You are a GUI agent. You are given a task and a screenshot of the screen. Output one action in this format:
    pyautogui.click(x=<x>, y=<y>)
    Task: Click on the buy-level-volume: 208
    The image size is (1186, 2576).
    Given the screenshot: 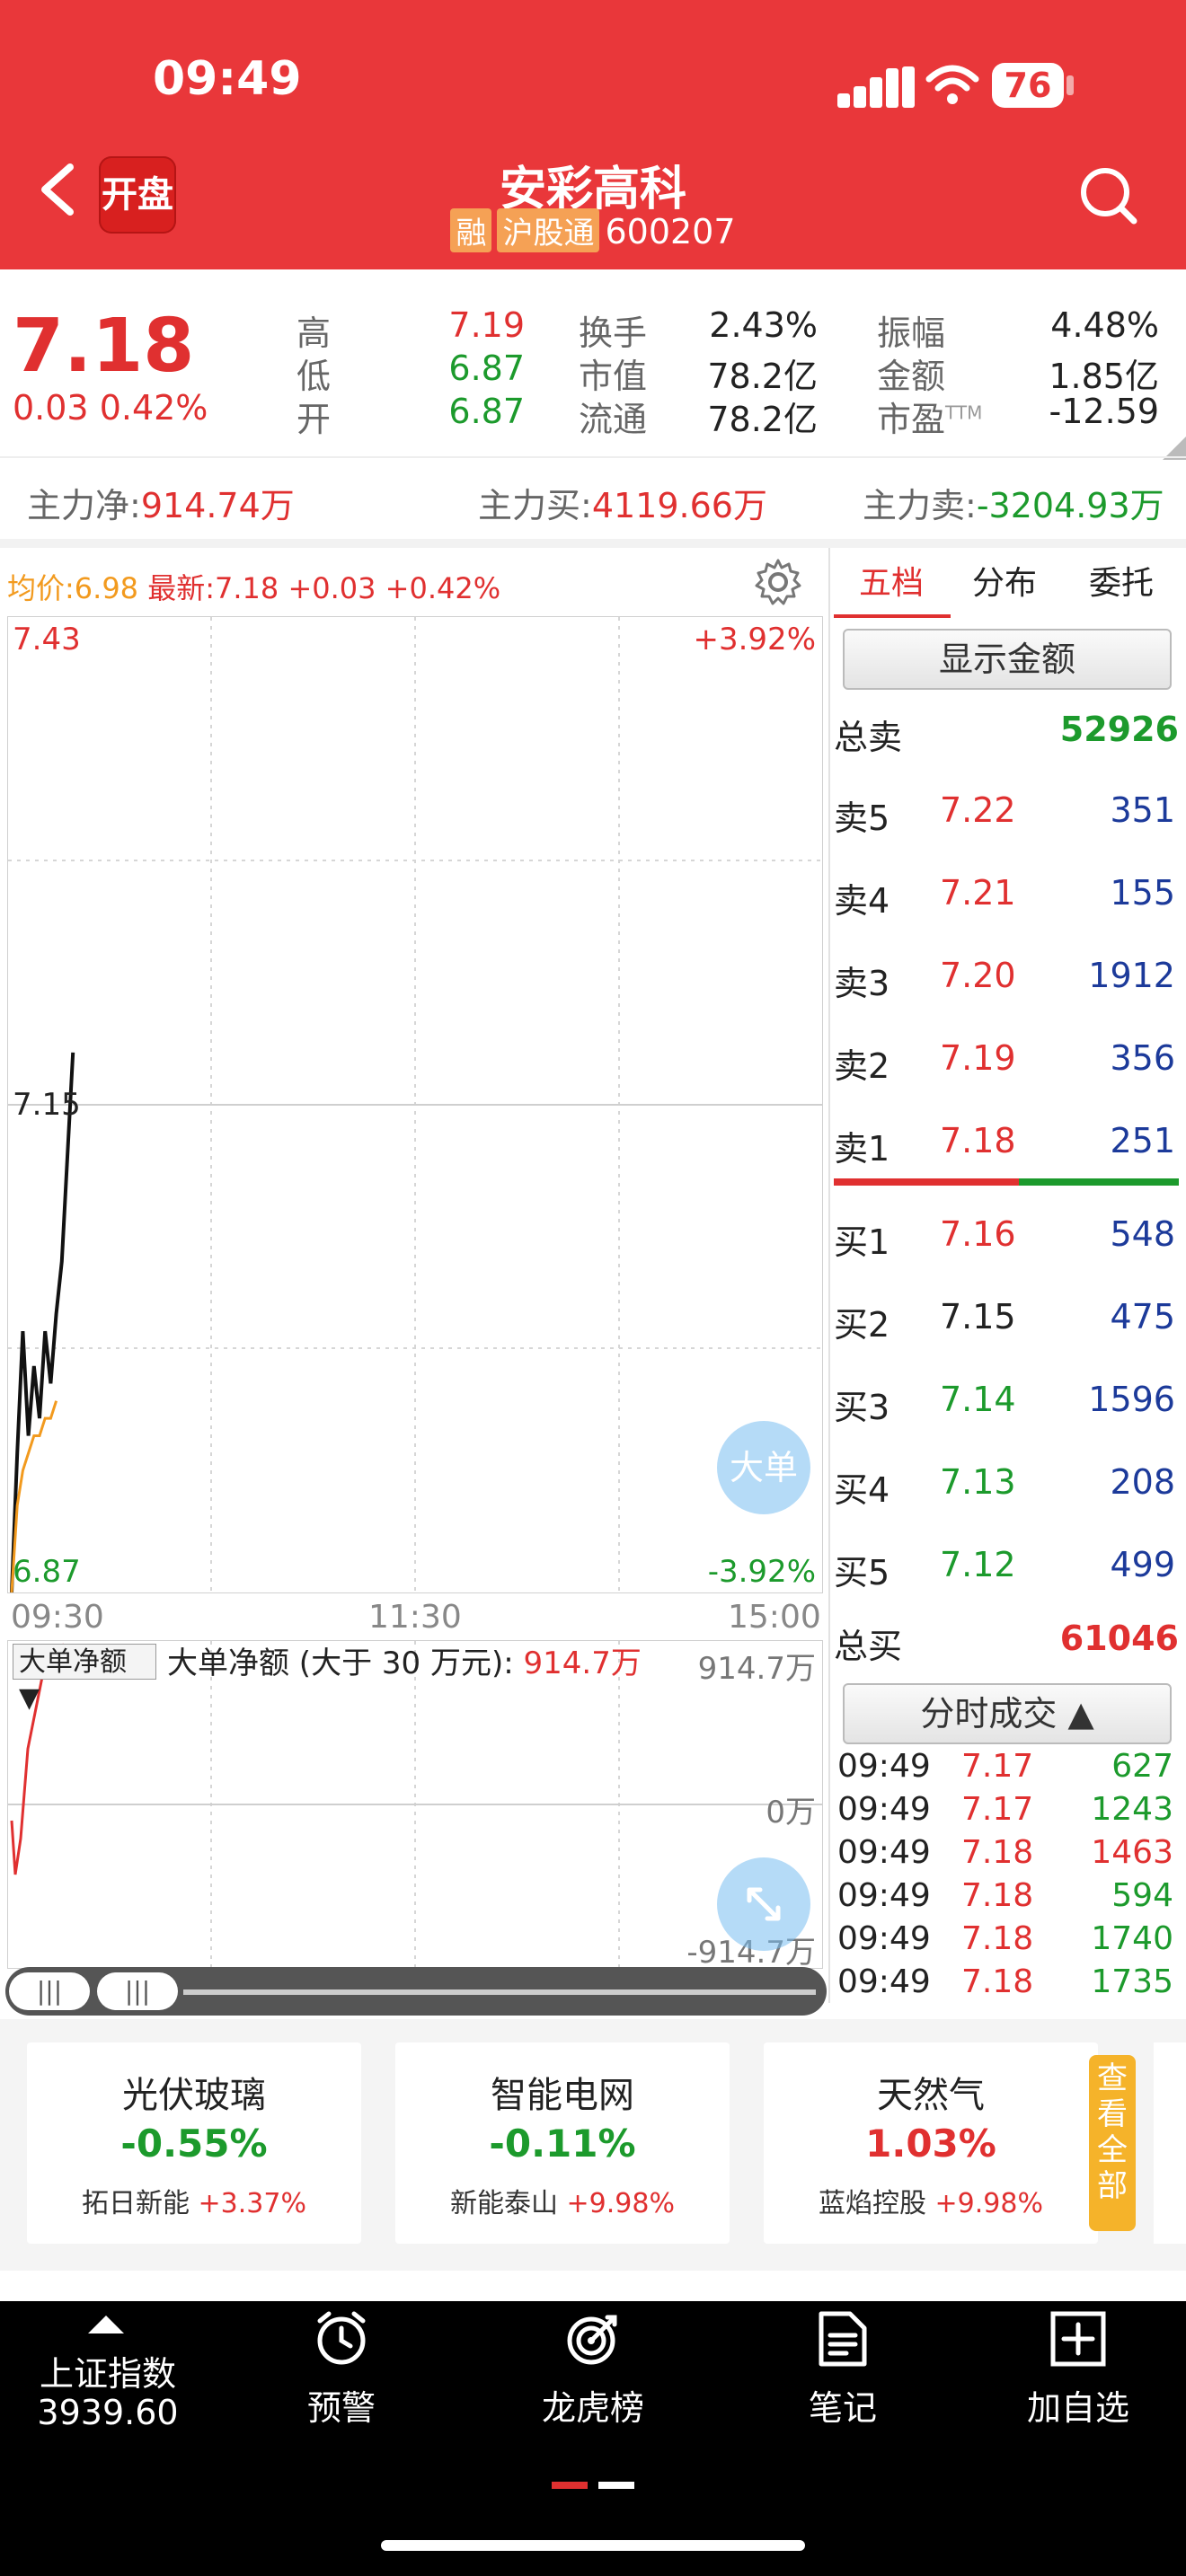 What is the action you would take?
    pyautogui.click(x=1142, y=1482)
    